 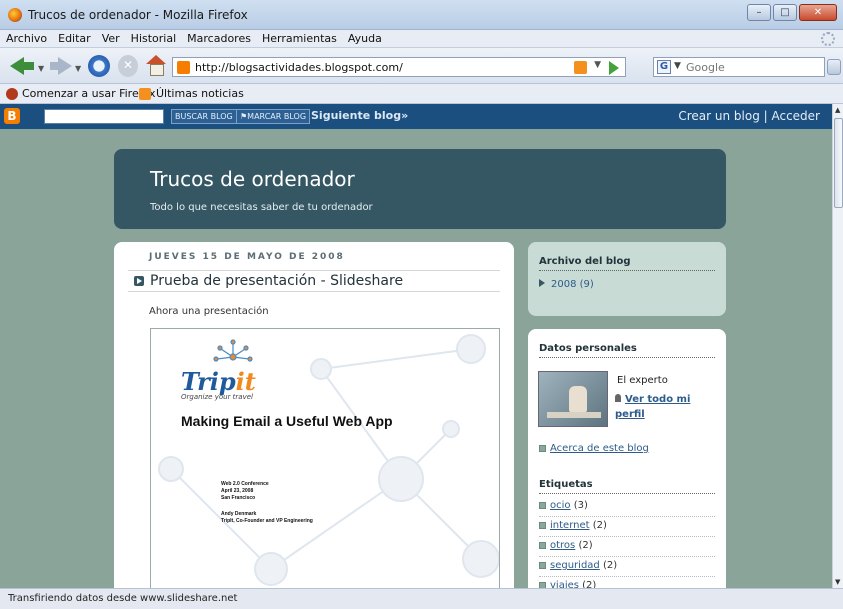 What do you see at coordinates (652, 407) in the screenshot?
I see `view-profile-label: Ver todo mi perfil` at bounding box center [652, 407].